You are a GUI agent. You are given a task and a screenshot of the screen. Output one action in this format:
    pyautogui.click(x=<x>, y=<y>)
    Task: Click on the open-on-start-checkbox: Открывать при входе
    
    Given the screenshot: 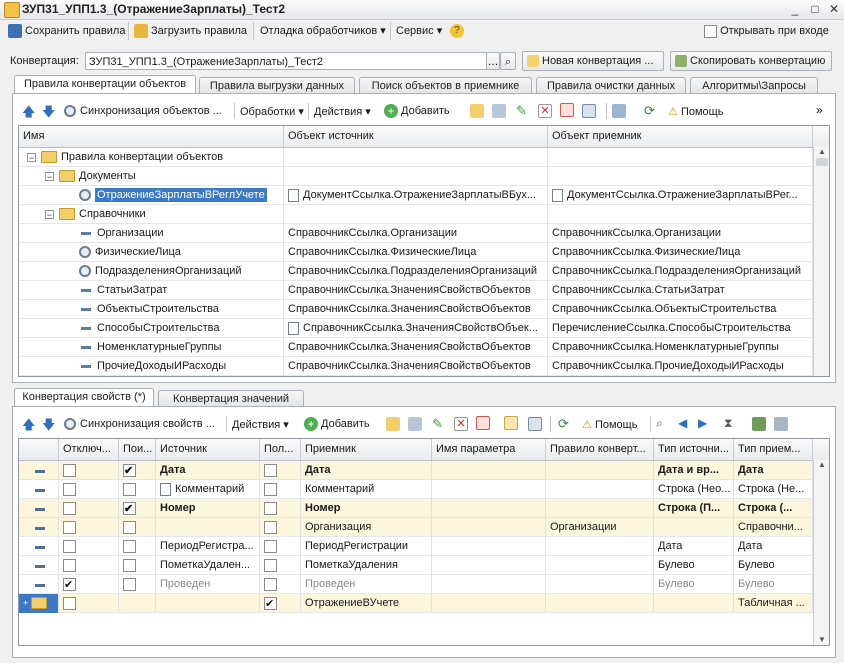 What is the action you would take?
    pyautogui.click(x=766, y=31)
    